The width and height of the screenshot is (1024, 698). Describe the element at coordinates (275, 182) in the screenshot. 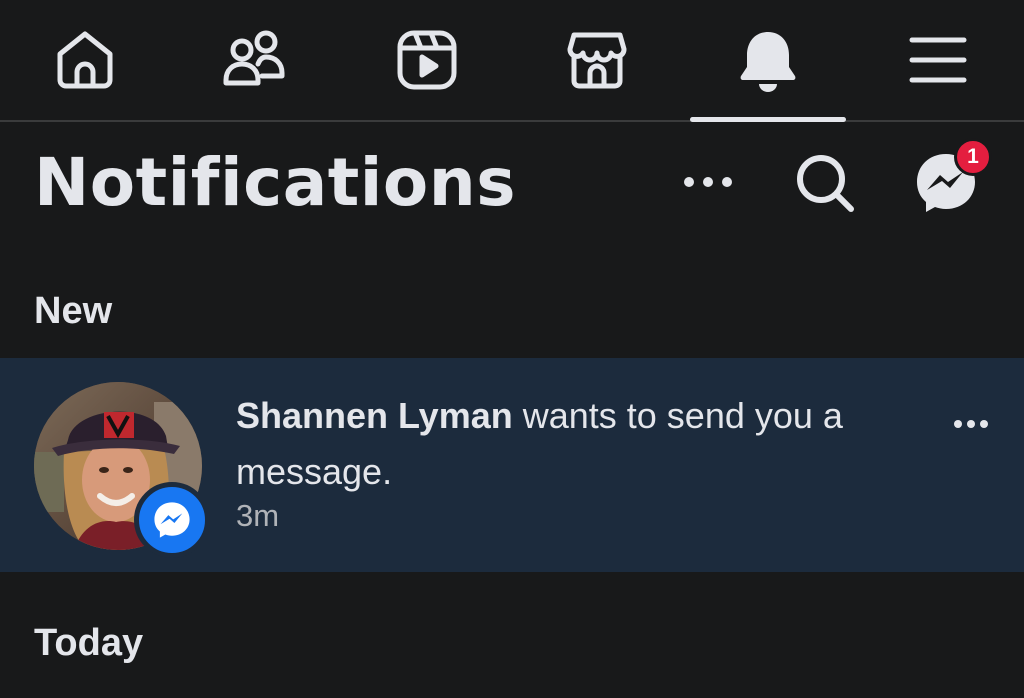

I see `page-title: Notifications` at that location.